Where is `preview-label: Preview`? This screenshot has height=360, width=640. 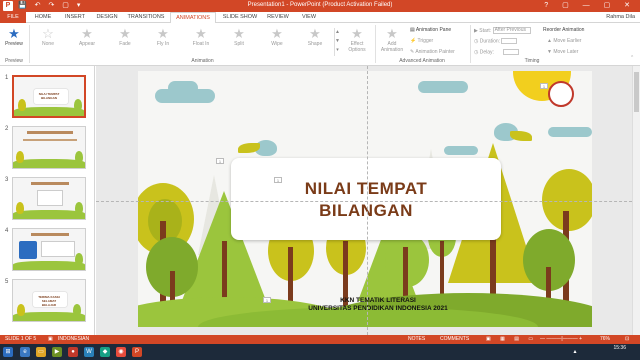
preview-label: Preview is located at coordinates (14, 44).